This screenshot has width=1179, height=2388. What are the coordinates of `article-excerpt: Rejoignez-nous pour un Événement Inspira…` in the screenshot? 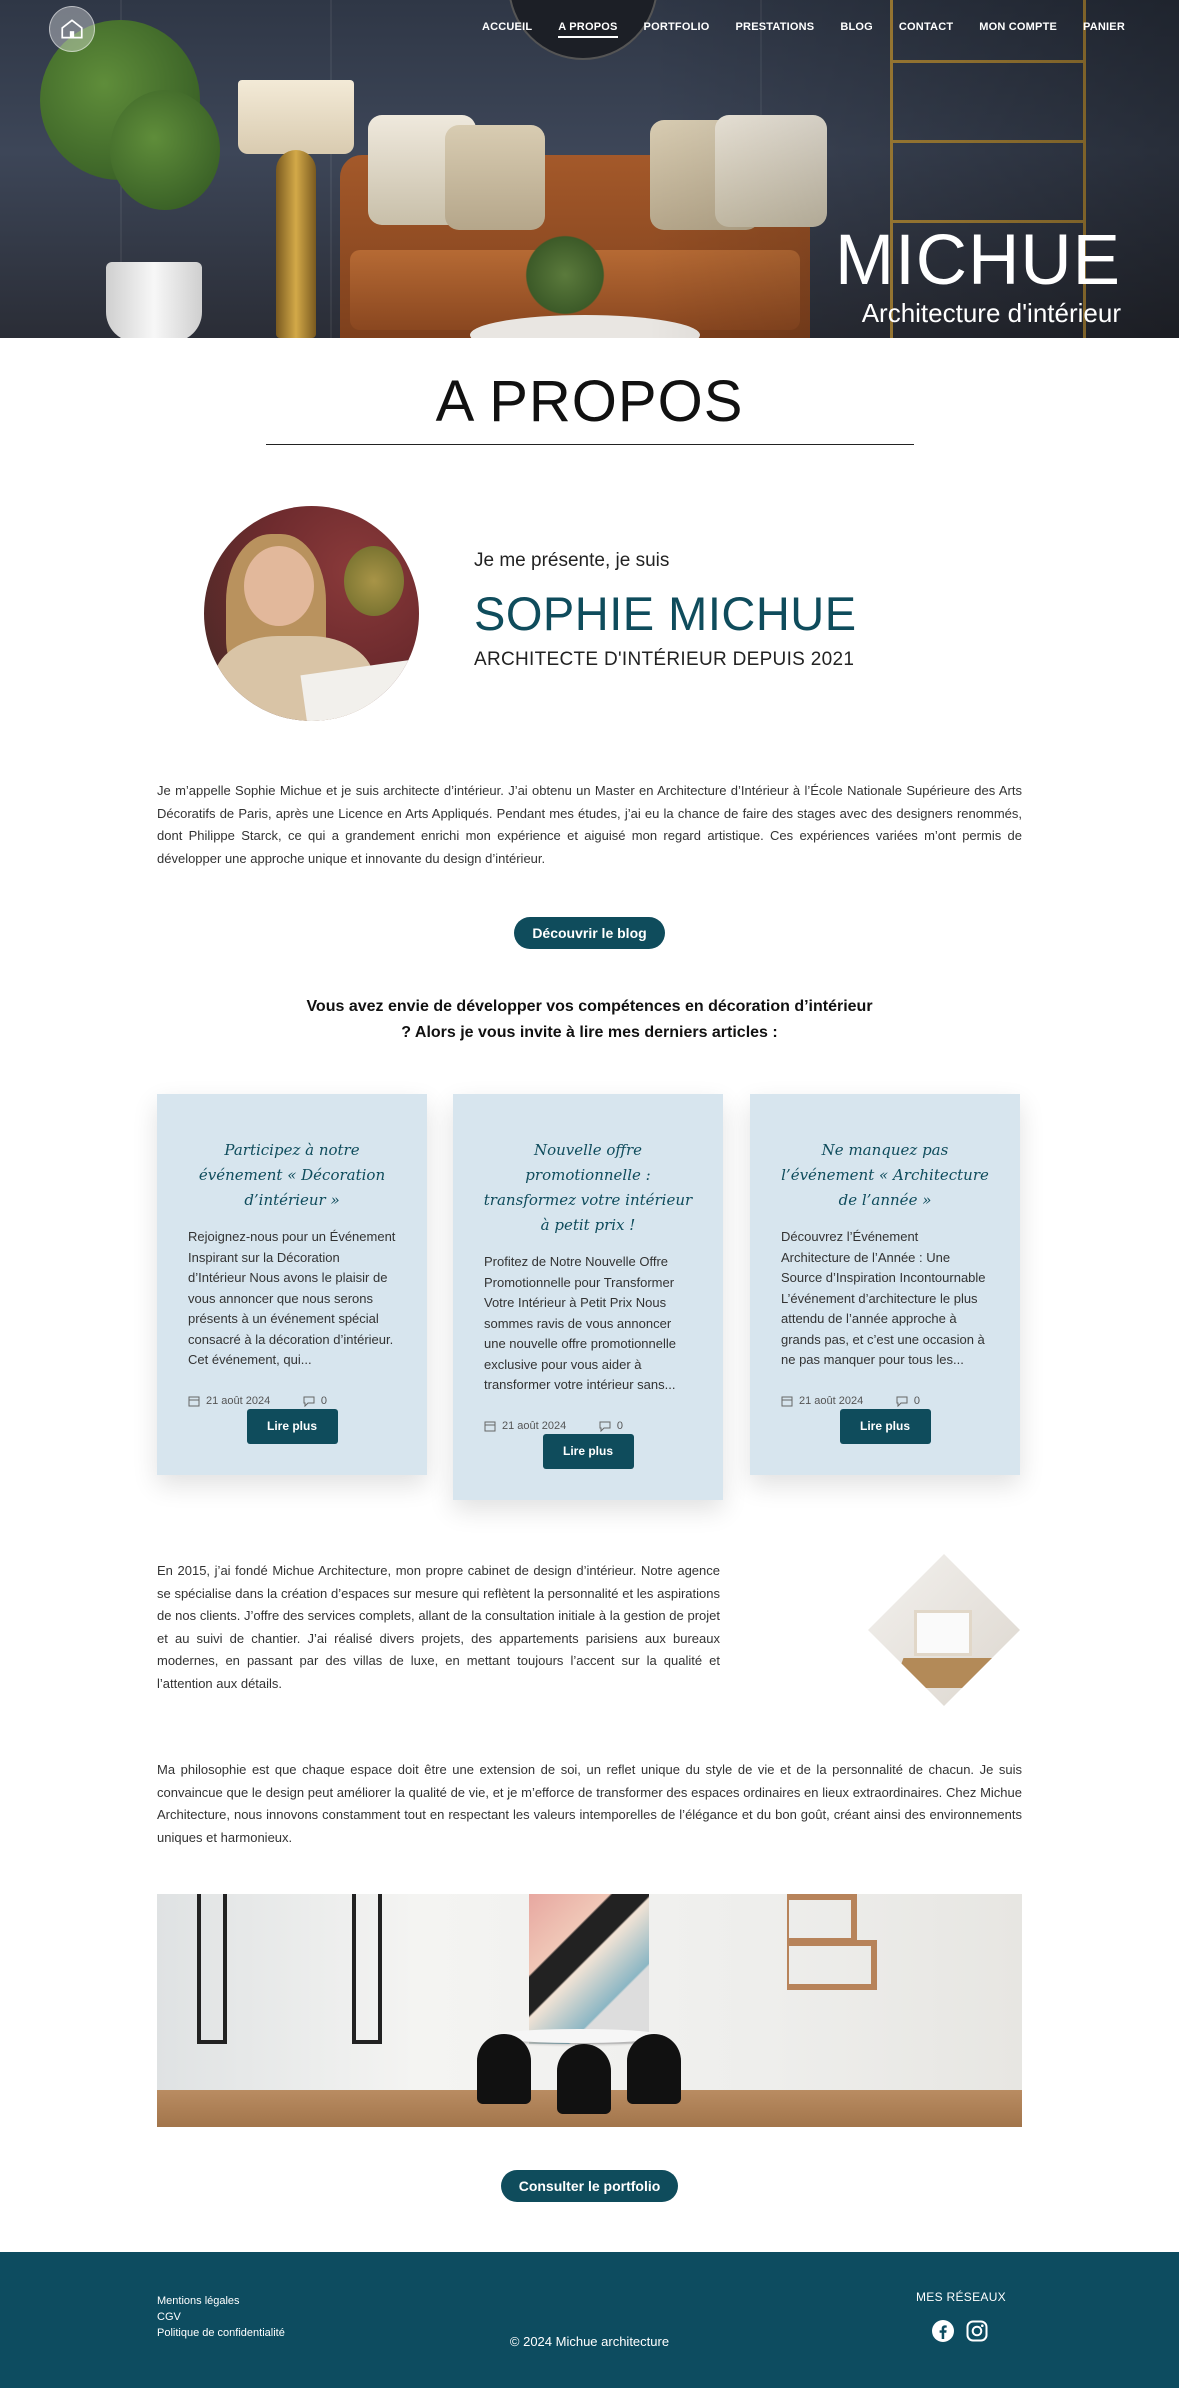 It's located at (292, 1298).